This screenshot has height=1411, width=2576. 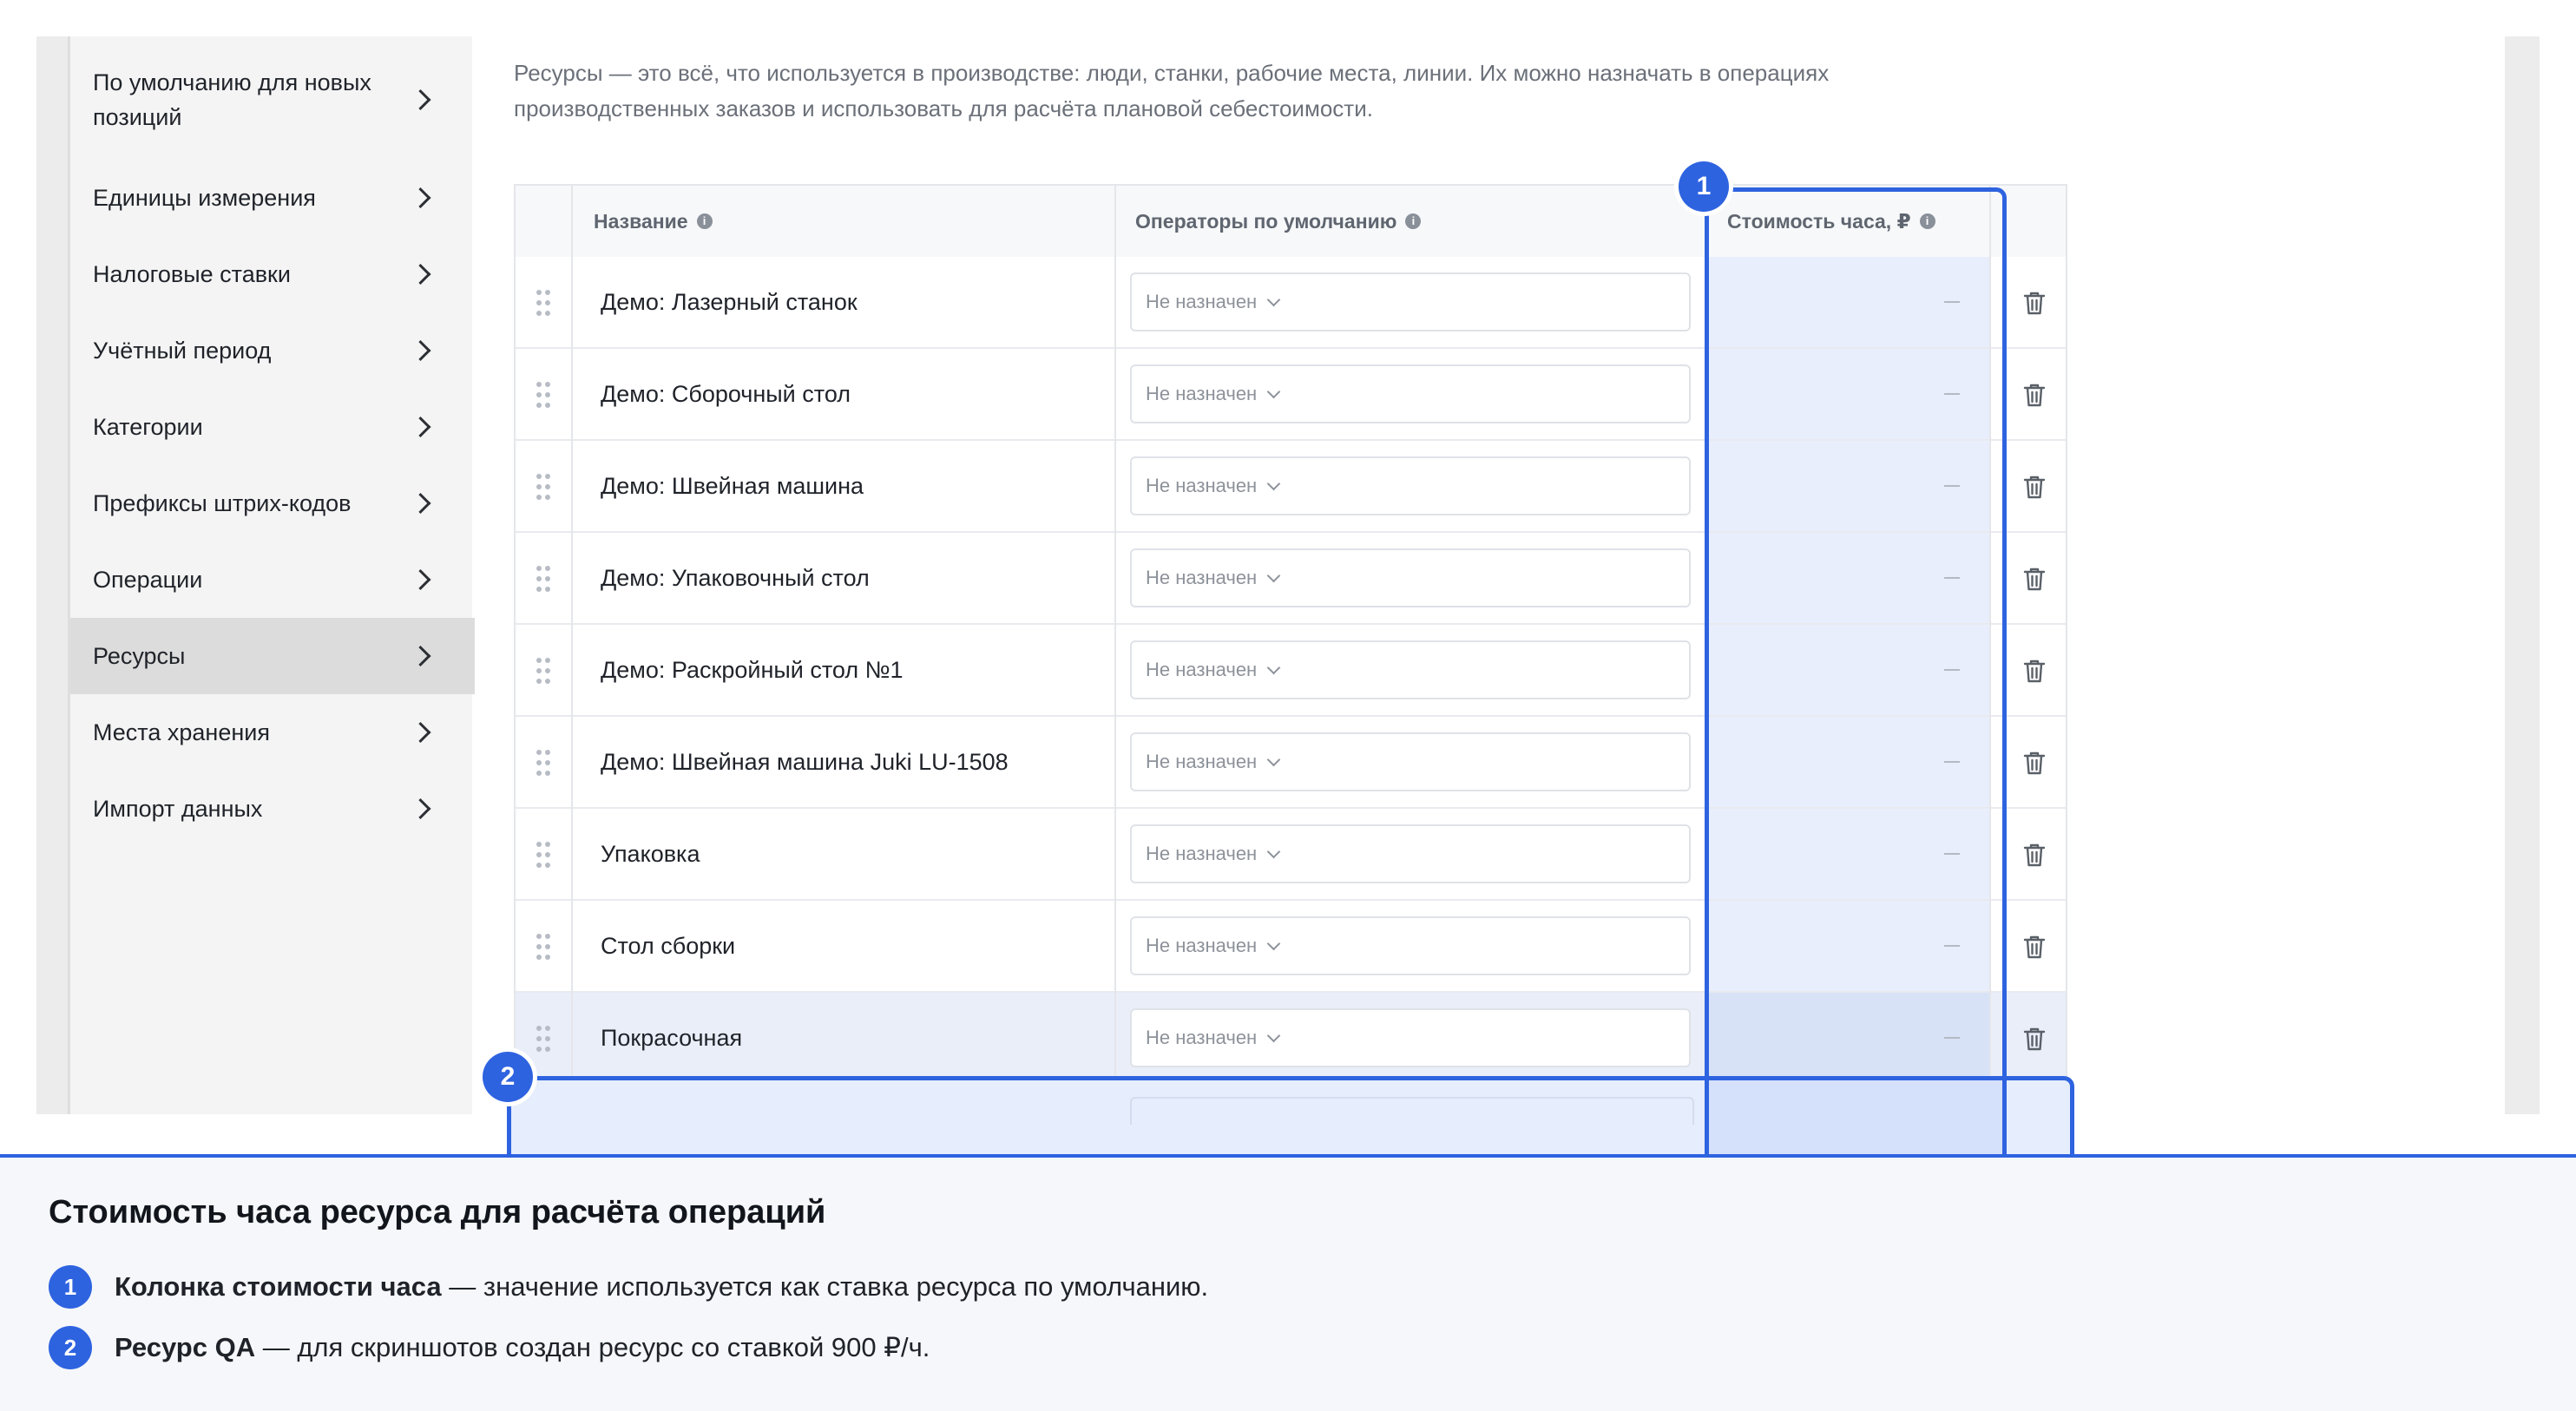 I want to click on callout-badge-2: 2, so click(x=508, y=1077).